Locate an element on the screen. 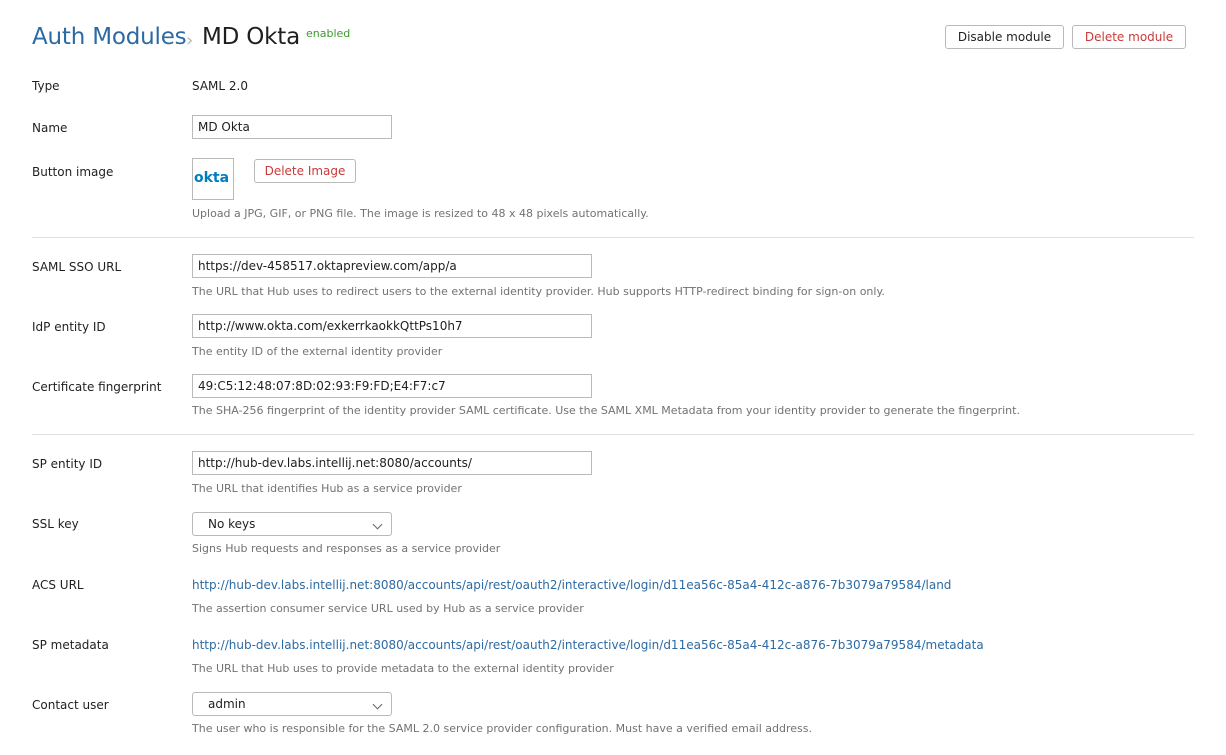 The width and height of the screenshot is (1226, 755). status-badge: enabled is located at coordinates (328, 33).